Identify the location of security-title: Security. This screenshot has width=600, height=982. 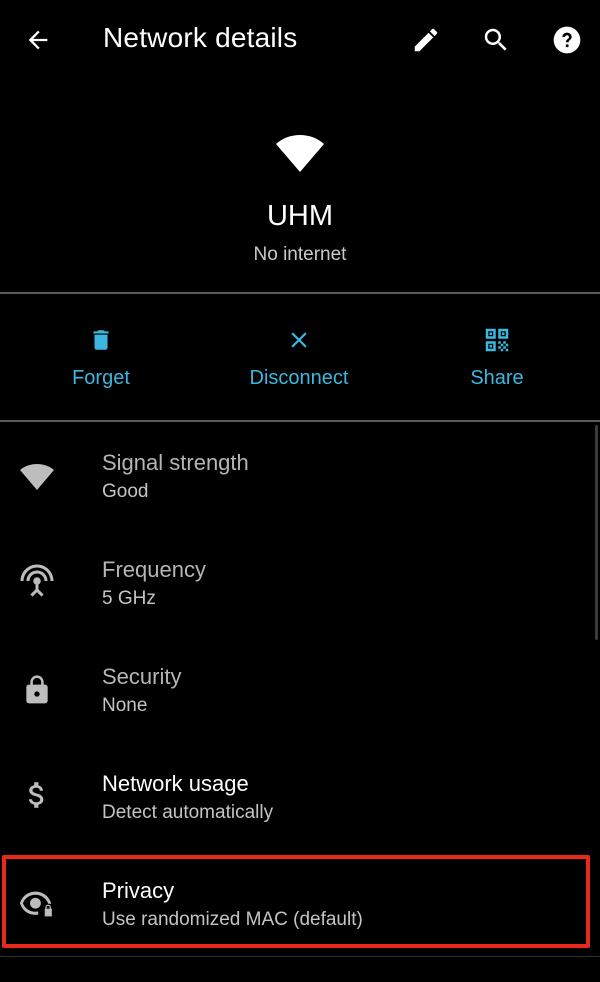
(142, 676).